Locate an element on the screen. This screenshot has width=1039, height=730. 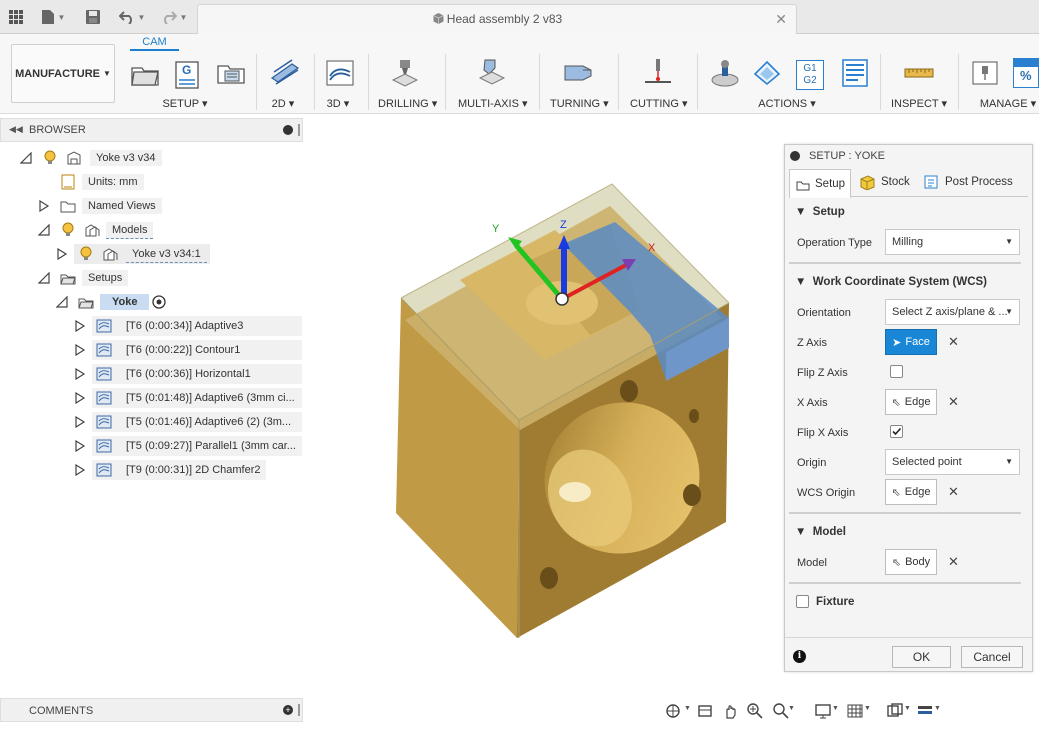
wcs-origin-selector: ⇖ Edge is located at coordinates (911, 492).